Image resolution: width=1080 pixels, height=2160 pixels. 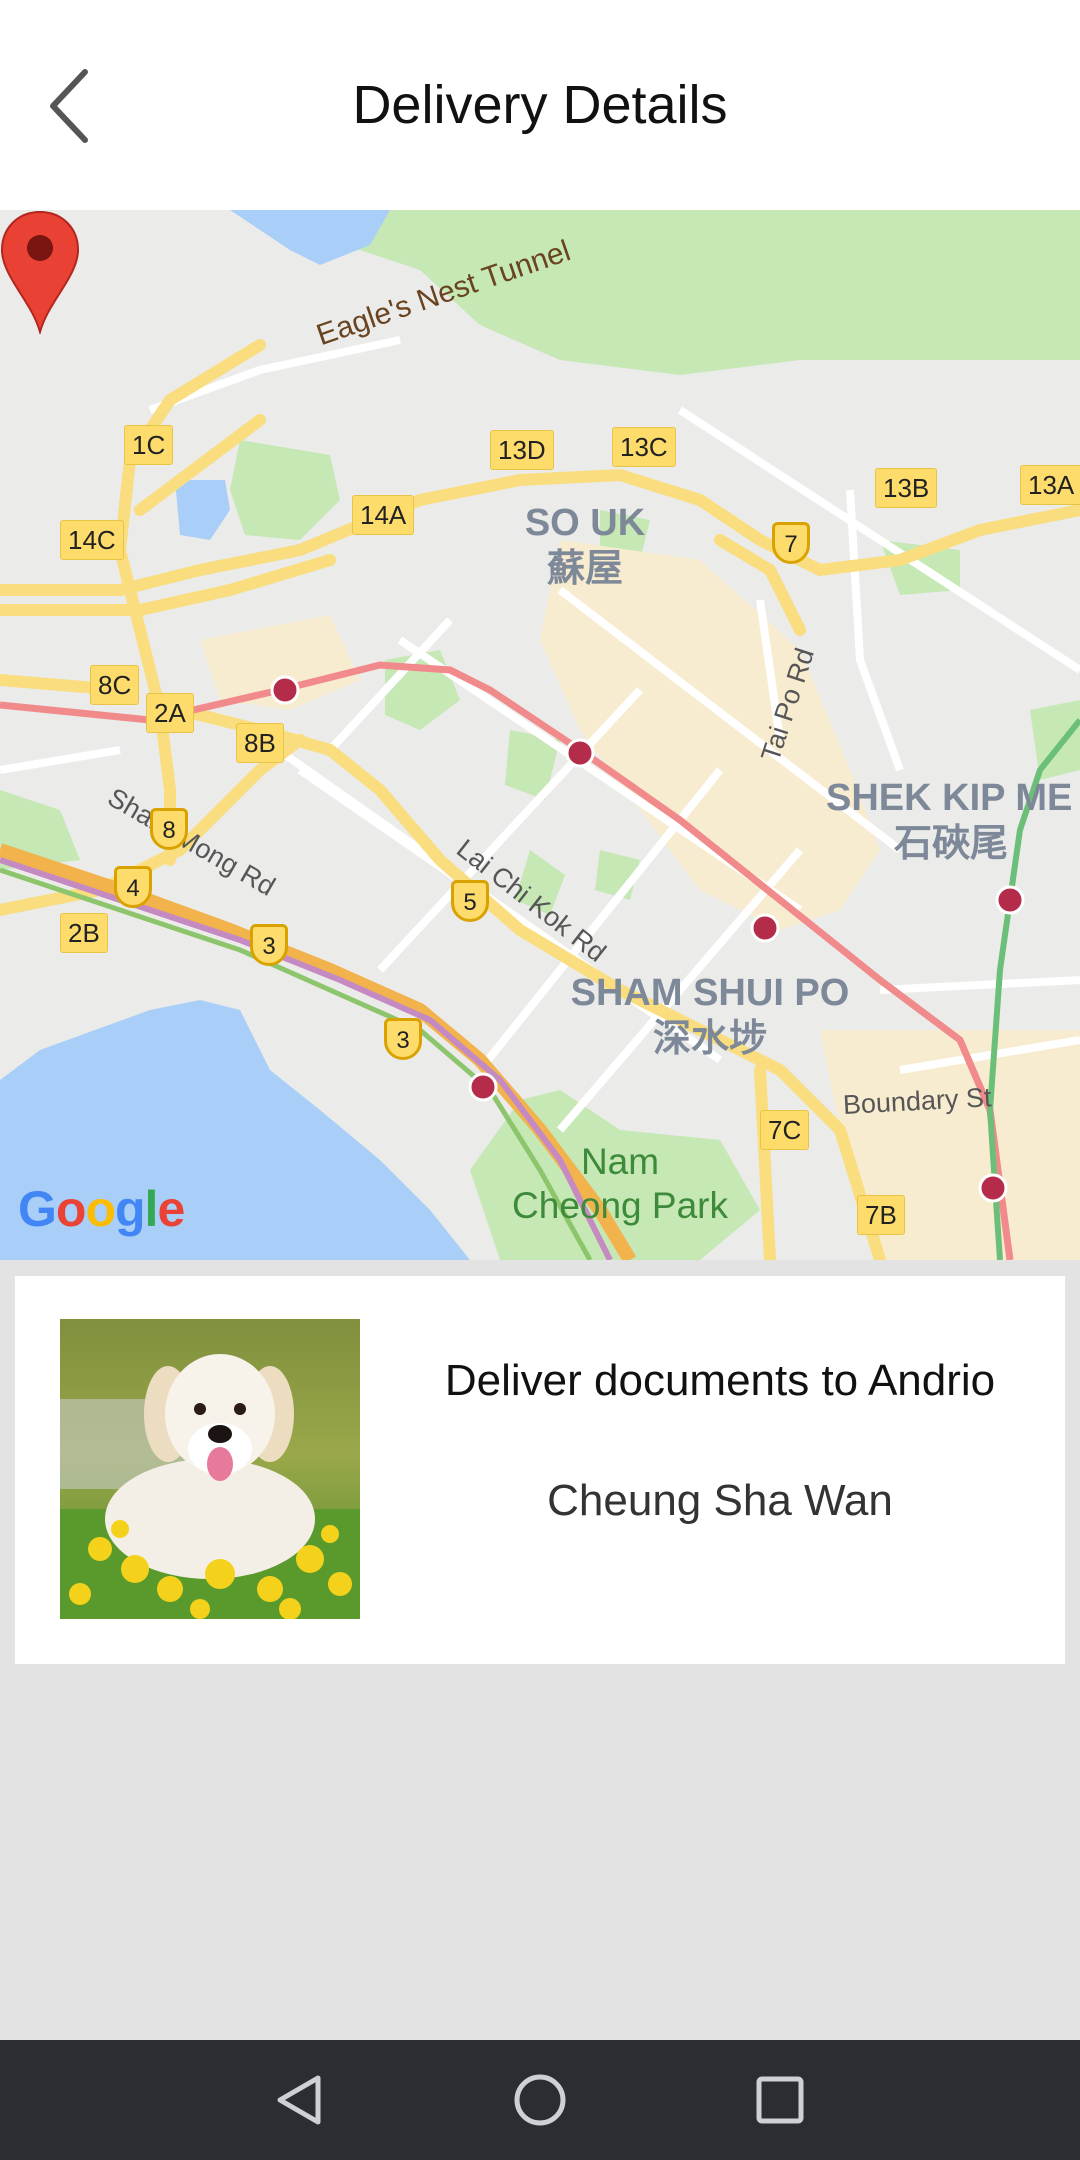 I want to click on nav-back-button, so click(x=300, y=2100).